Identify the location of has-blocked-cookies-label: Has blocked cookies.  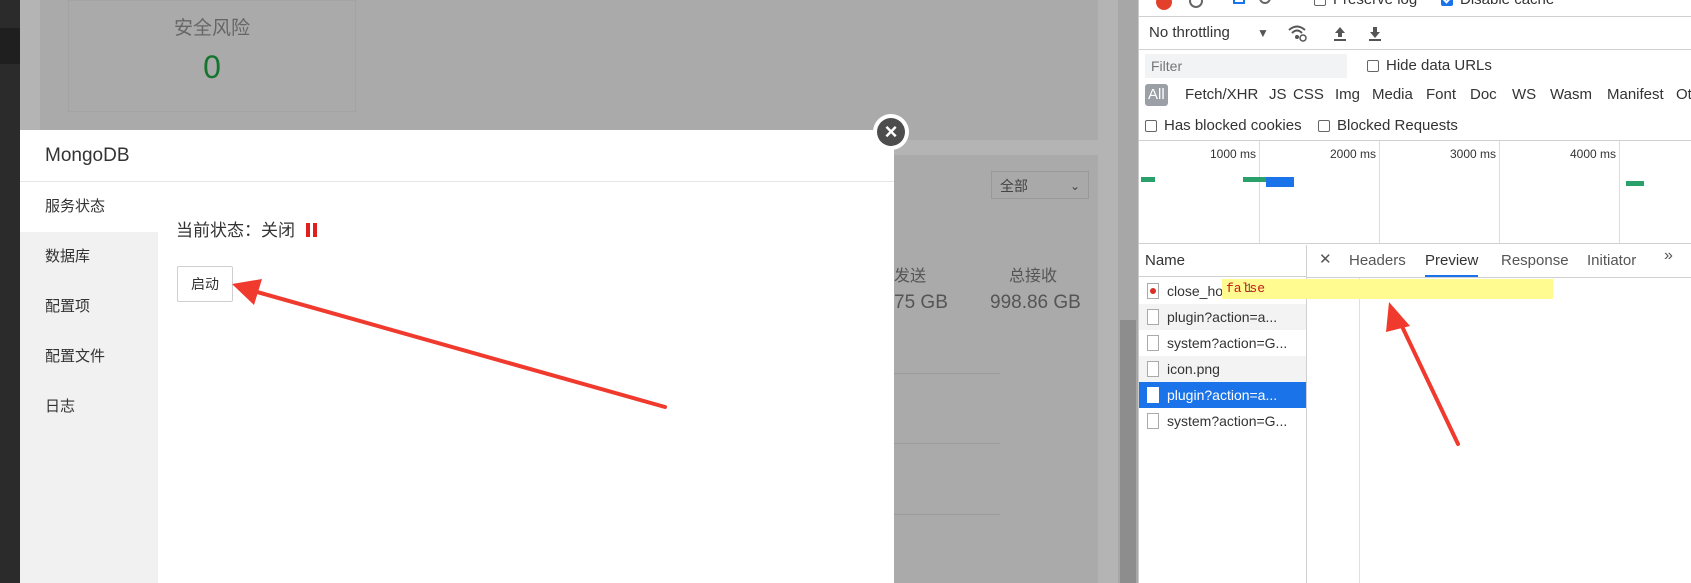
(1233, 125).